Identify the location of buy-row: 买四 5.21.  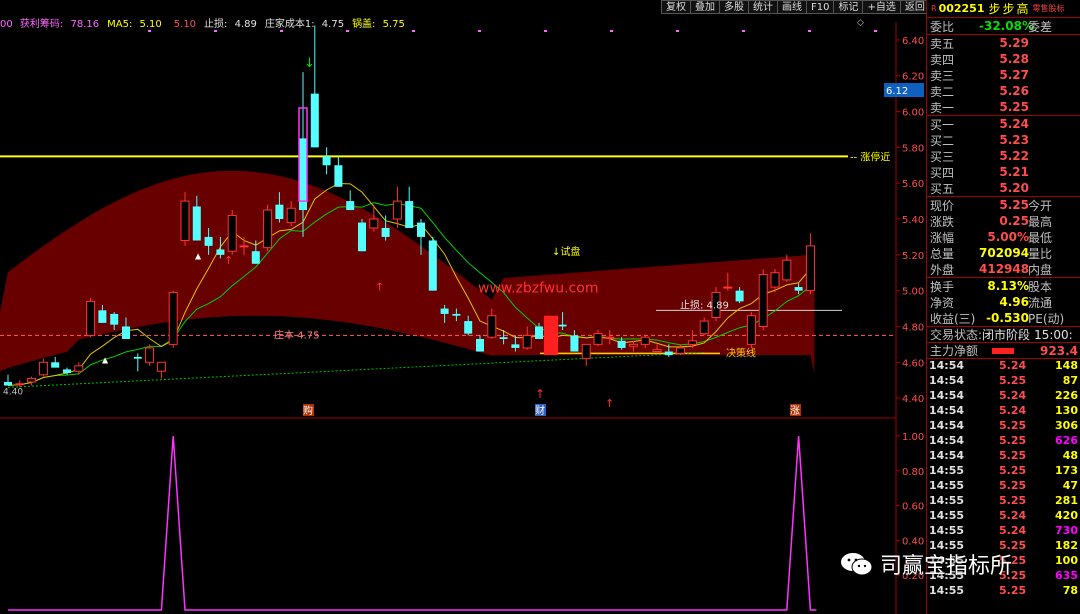
(1003, 172).